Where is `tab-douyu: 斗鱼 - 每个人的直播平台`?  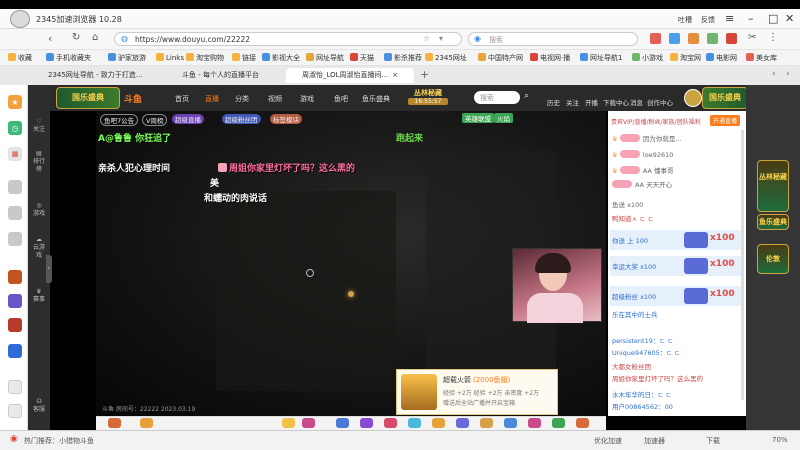 tab-douyu: 斗鱼 - 每个人的直播平台 is located at coordinates (225, 75).